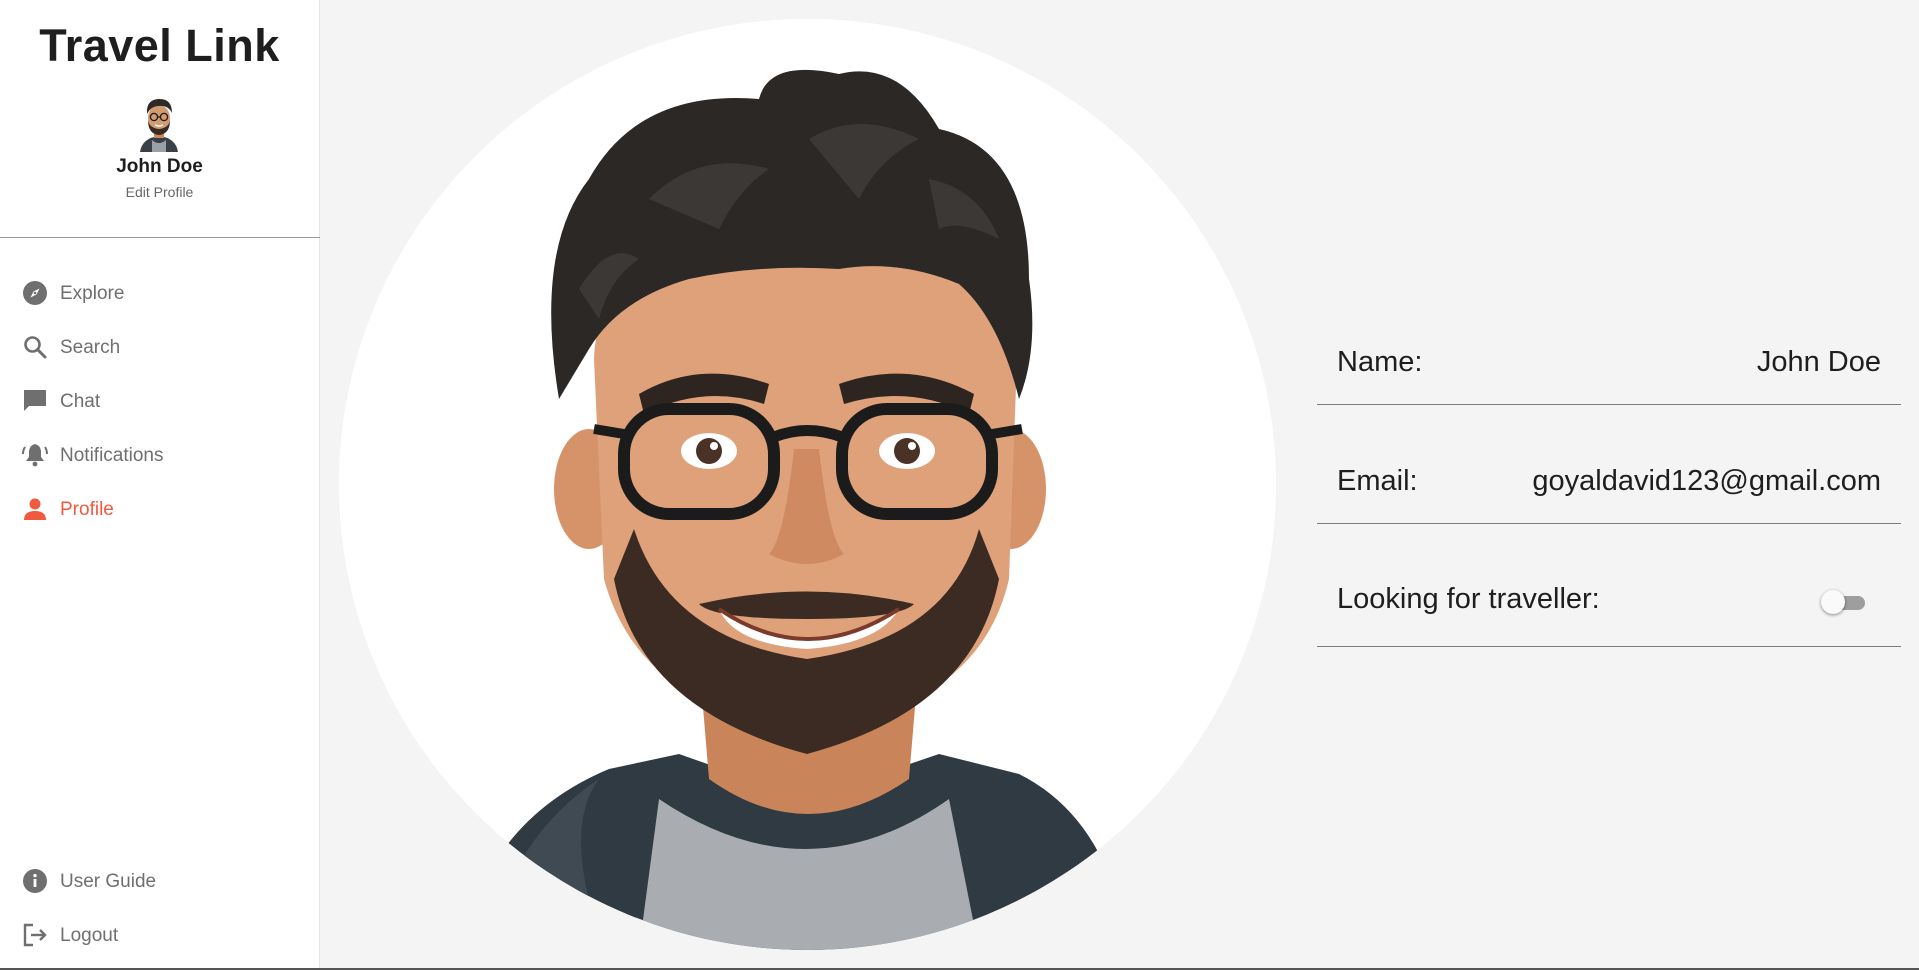 The height and width of the screenshot is (970, 1919). Describe the element at coordinates (35, 293) in the screenshot. I see `compass-icon` at that location.